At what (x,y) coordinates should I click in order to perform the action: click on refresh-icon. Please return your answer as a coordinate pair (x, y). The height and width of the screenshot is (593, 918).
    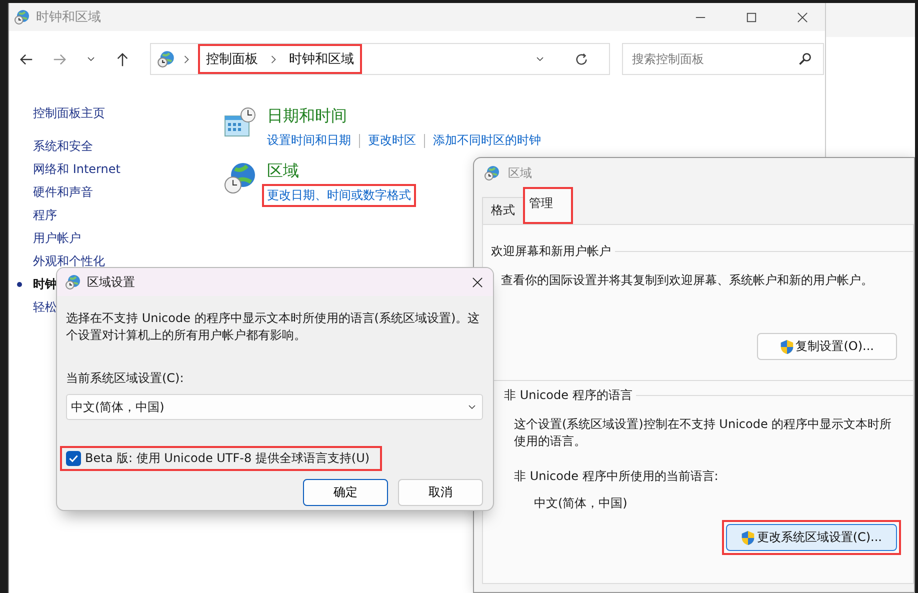
    Looking at the image, I should click on (581, 59).